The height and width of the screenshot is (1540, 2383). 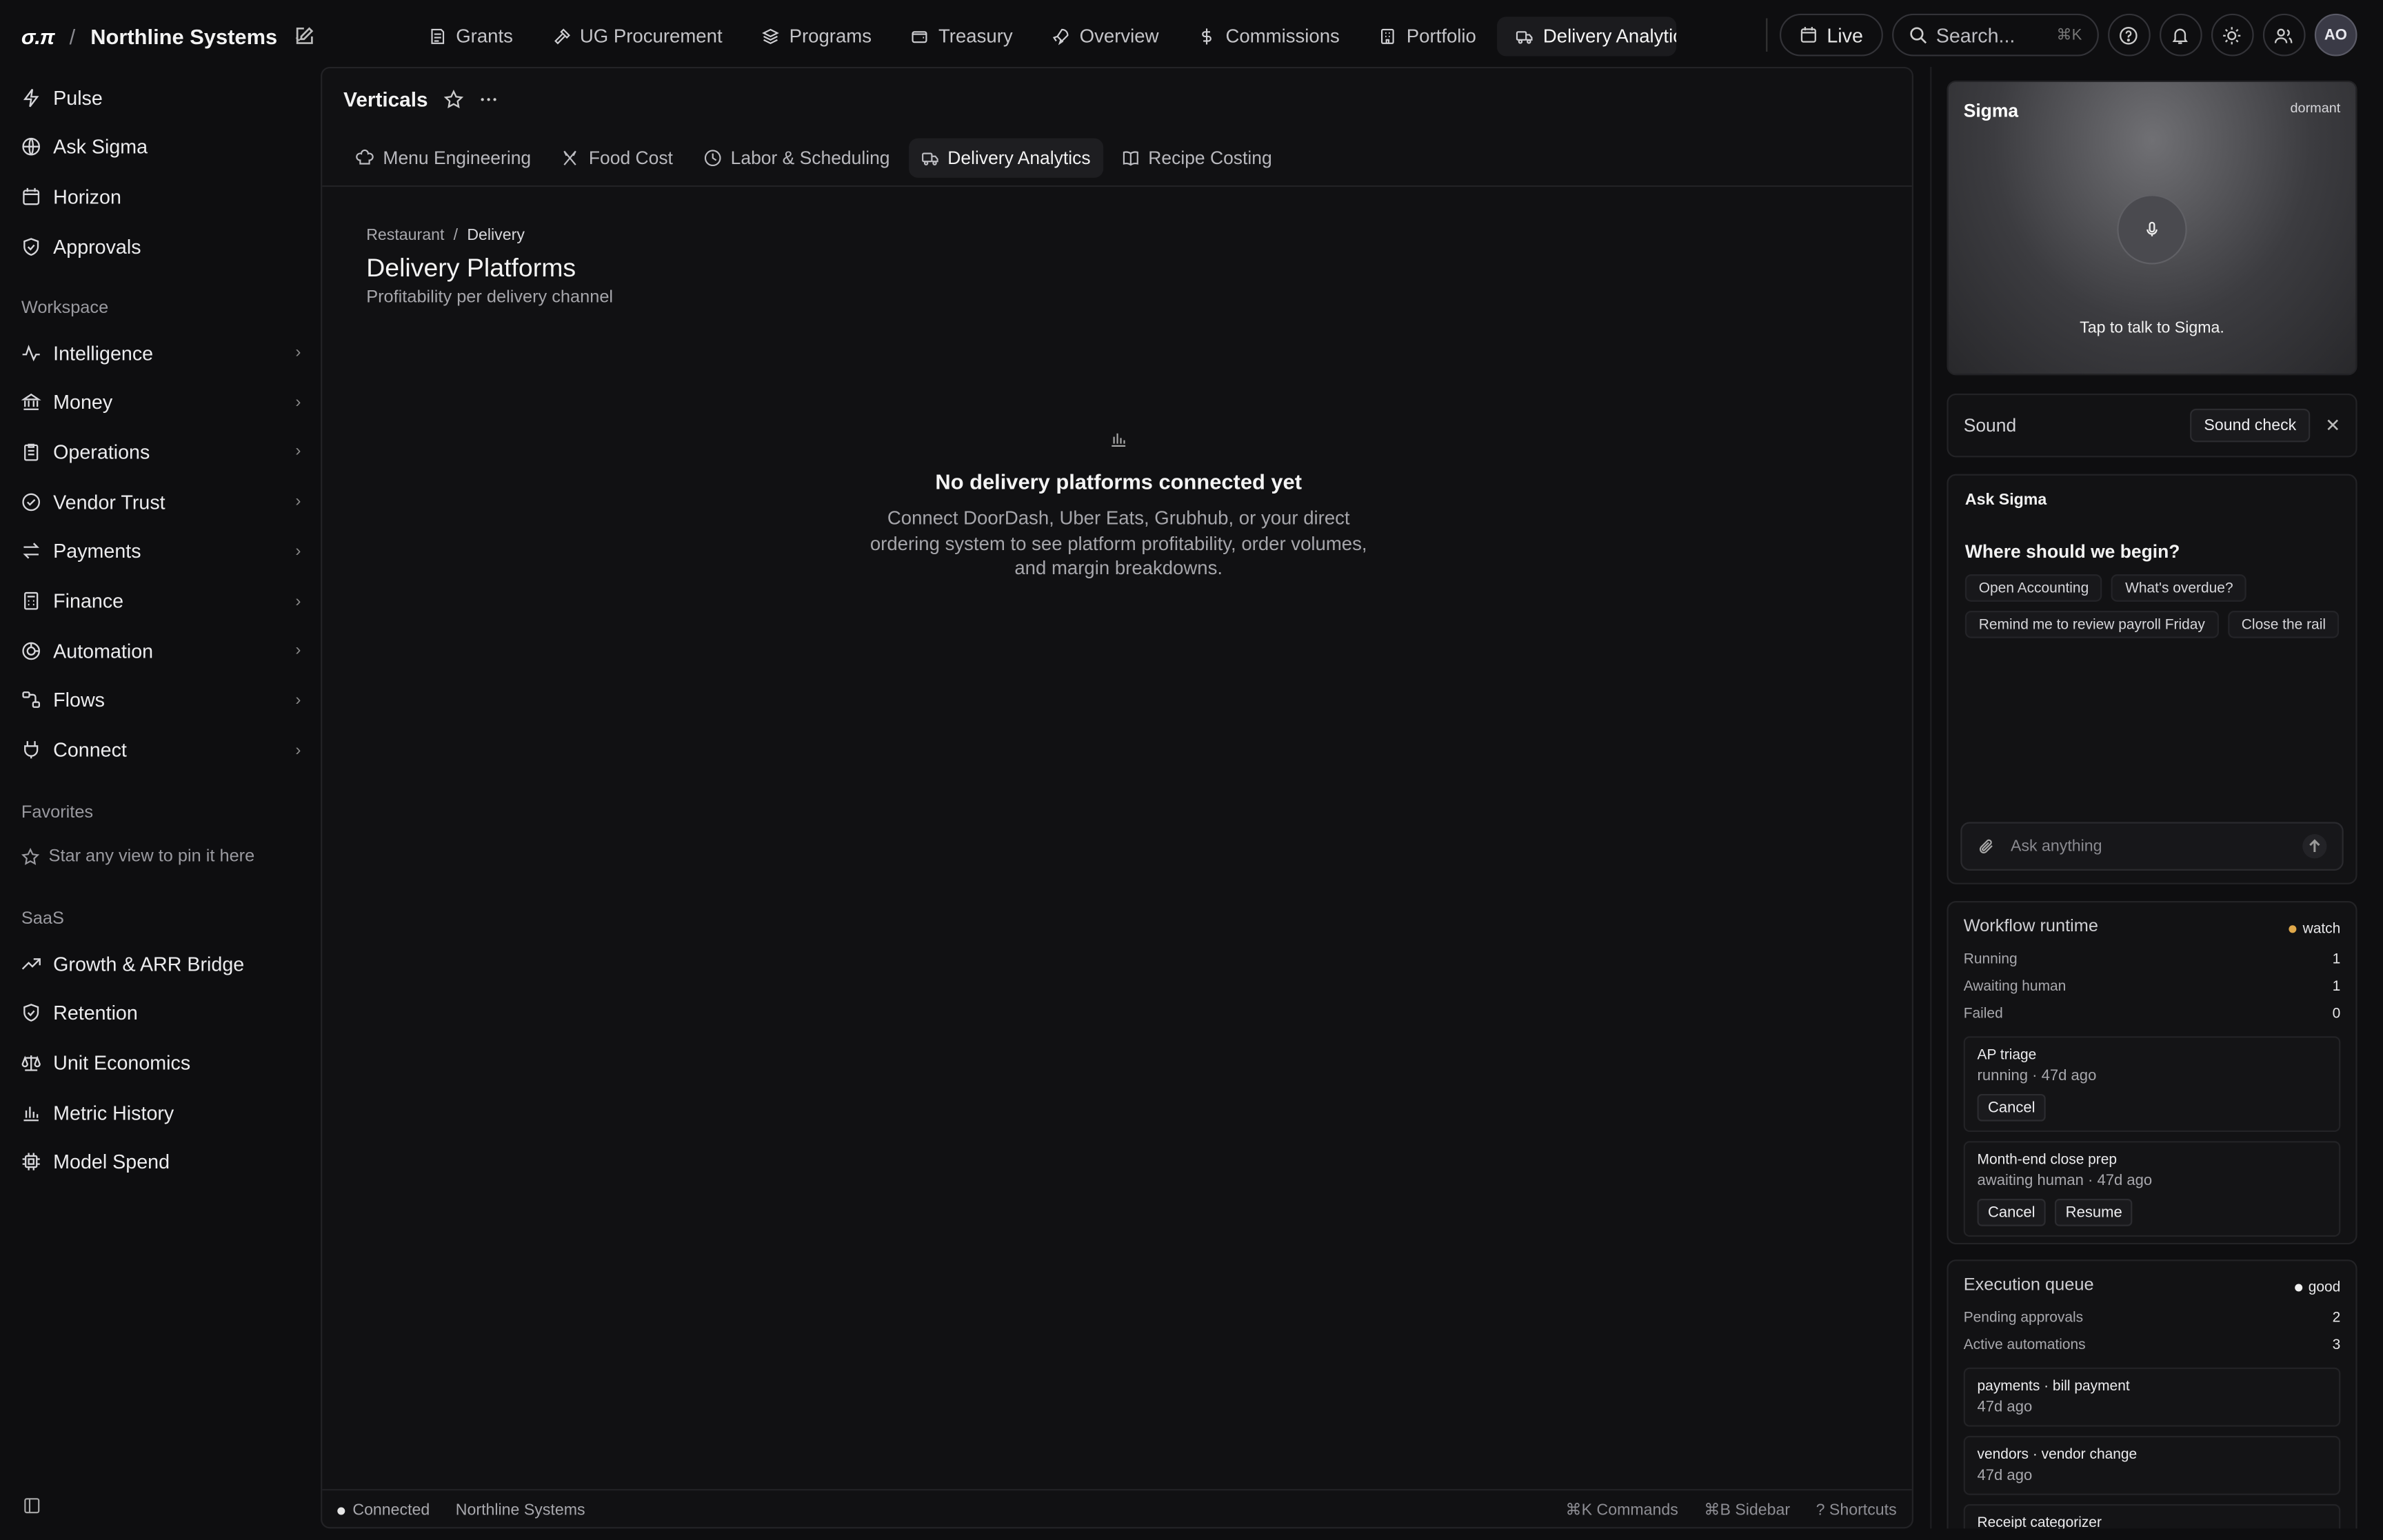 What do you see at coordinates (150, 1162) in the screenshot?
I see `sidebar-item-model-spend: Model Spend` at bounding box center [150, 1162].